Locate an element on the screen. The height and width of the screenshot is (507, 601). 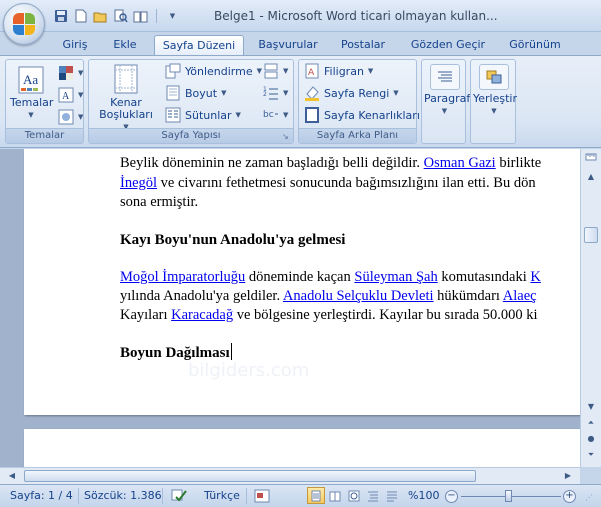
scroll-down-icon: ▼ is located at coordinates (591, 407).